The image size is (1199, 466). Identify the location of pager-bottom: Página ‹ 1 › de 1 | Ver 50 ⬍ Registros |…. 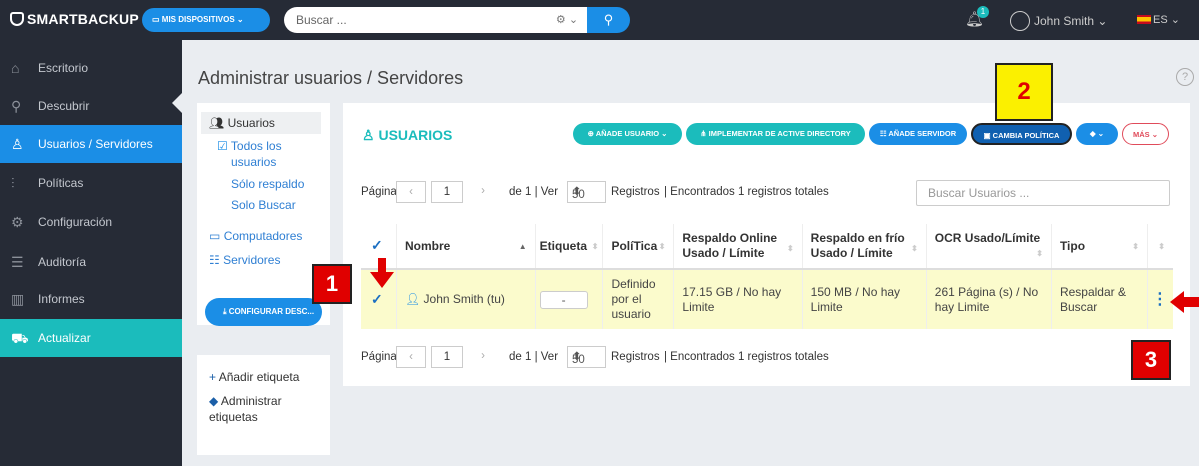
(601, 357).